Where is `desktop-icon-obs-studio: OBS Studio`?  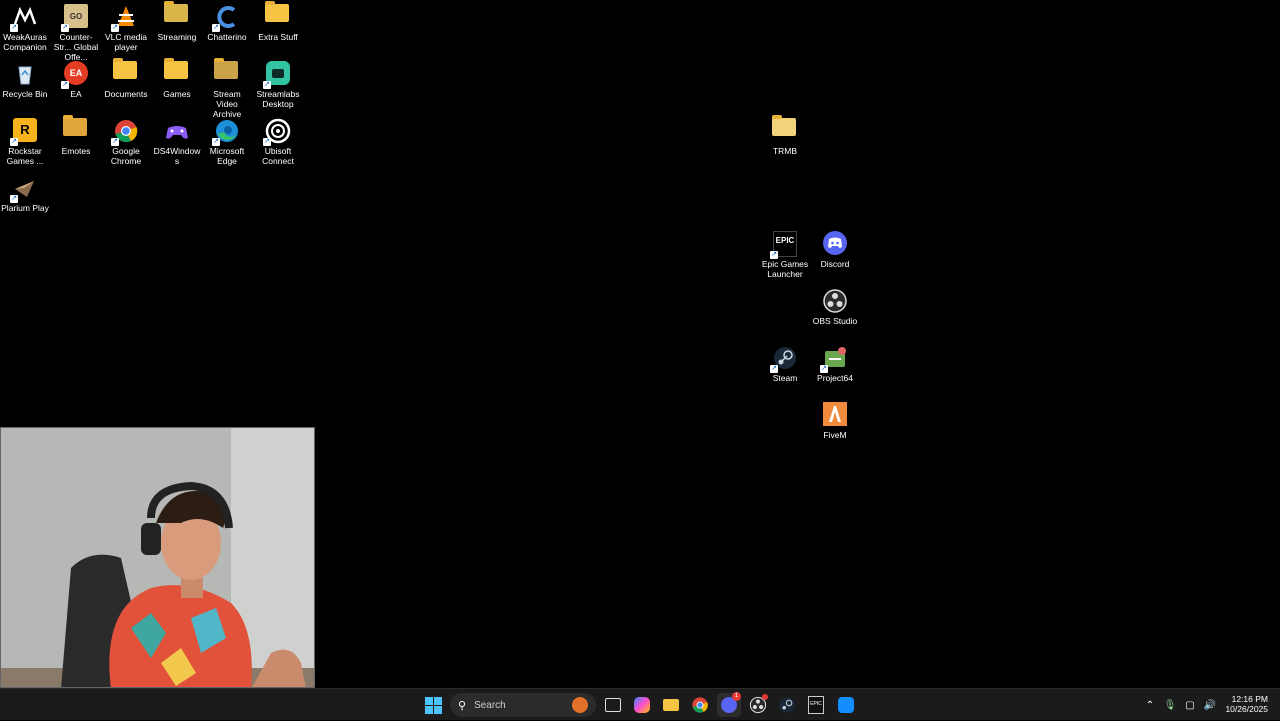 desktop-icon-obs-studio: OBS Studio is located at coordinates (835, 305).